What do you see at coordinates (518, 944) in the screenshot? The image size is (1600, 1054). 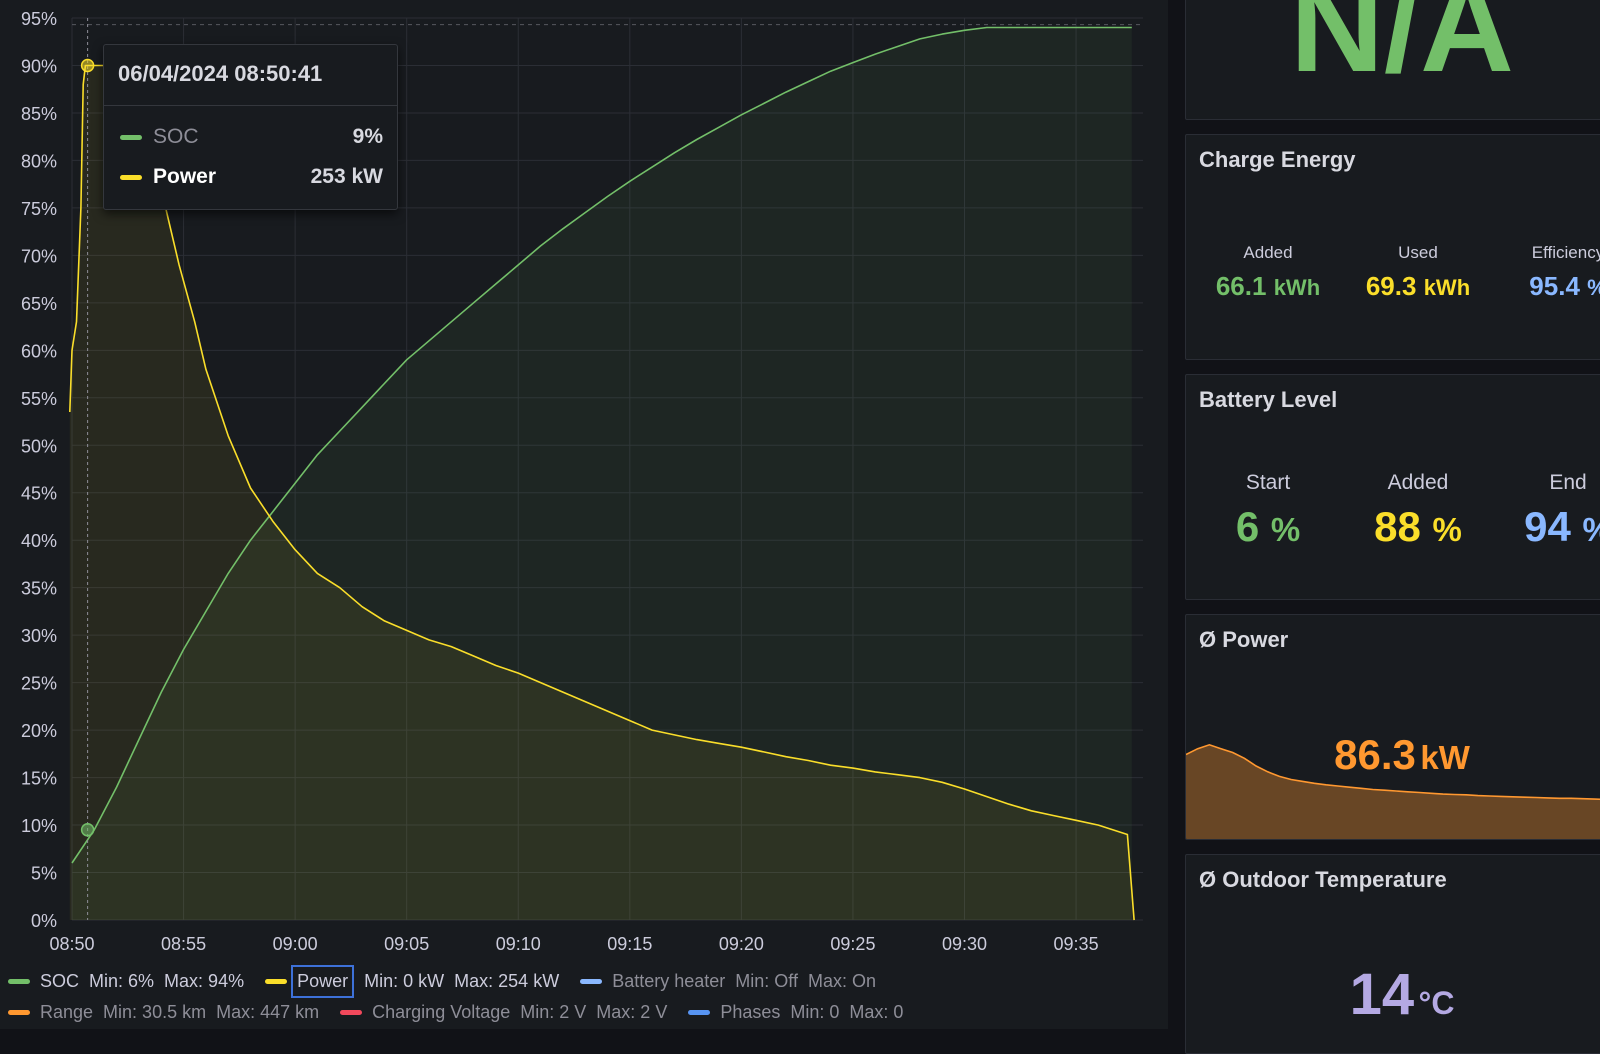 I see `x-tick-label: 09:10` at bounding box center [518, 944].